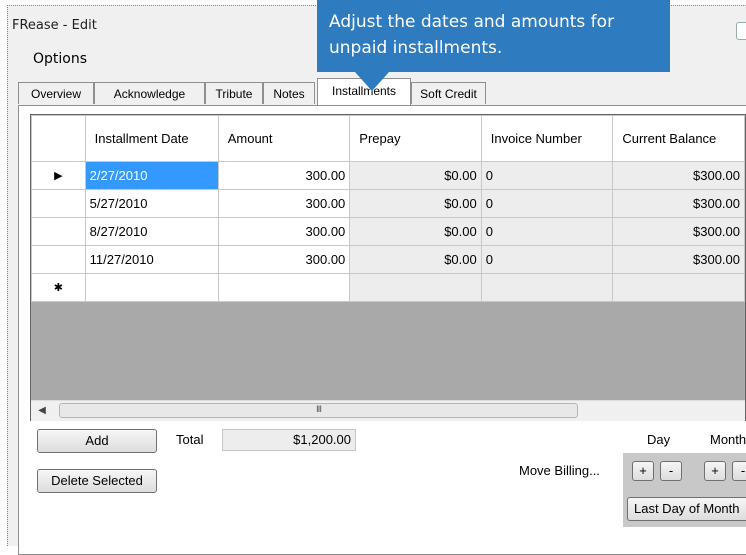 The image size is (746, 555). I want to click on installment-date-cell: 8/27/2010, so click(151, 231).